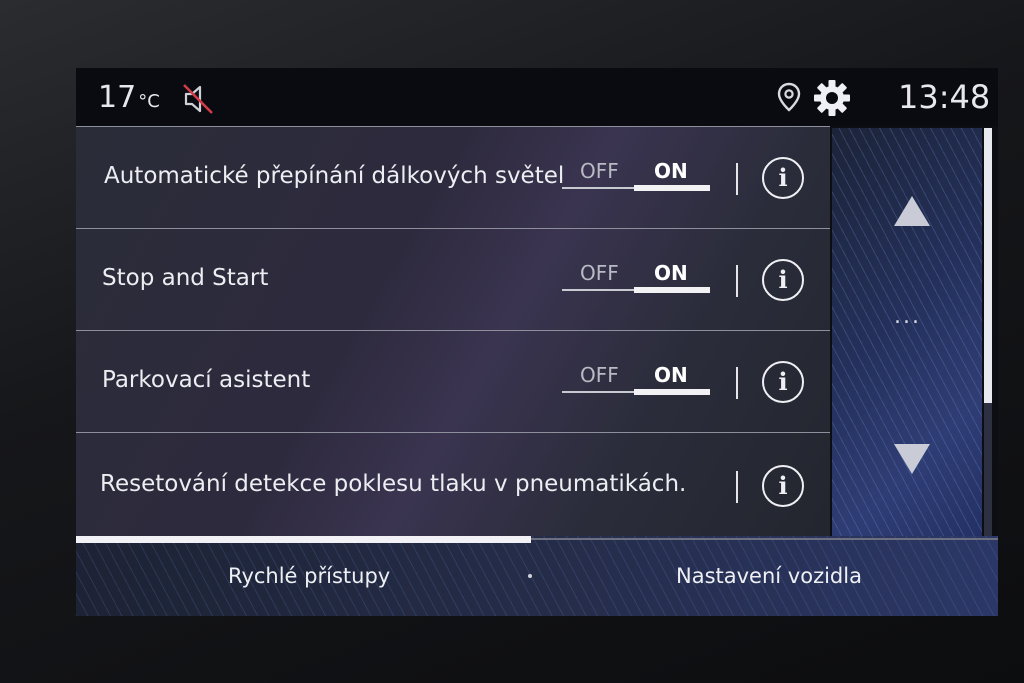 This screenshot has height=683, width=1024. I want to click on scroll-down-arrow-icon, so click(912, 459).